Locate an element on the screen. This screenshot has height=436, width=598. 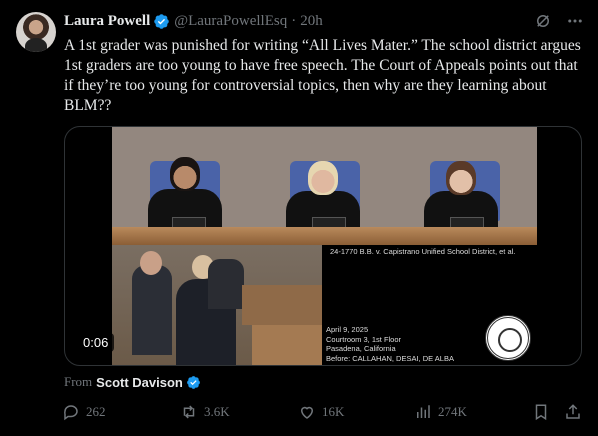
video-source: From Scott Davison is located at coordinates (134, 382).